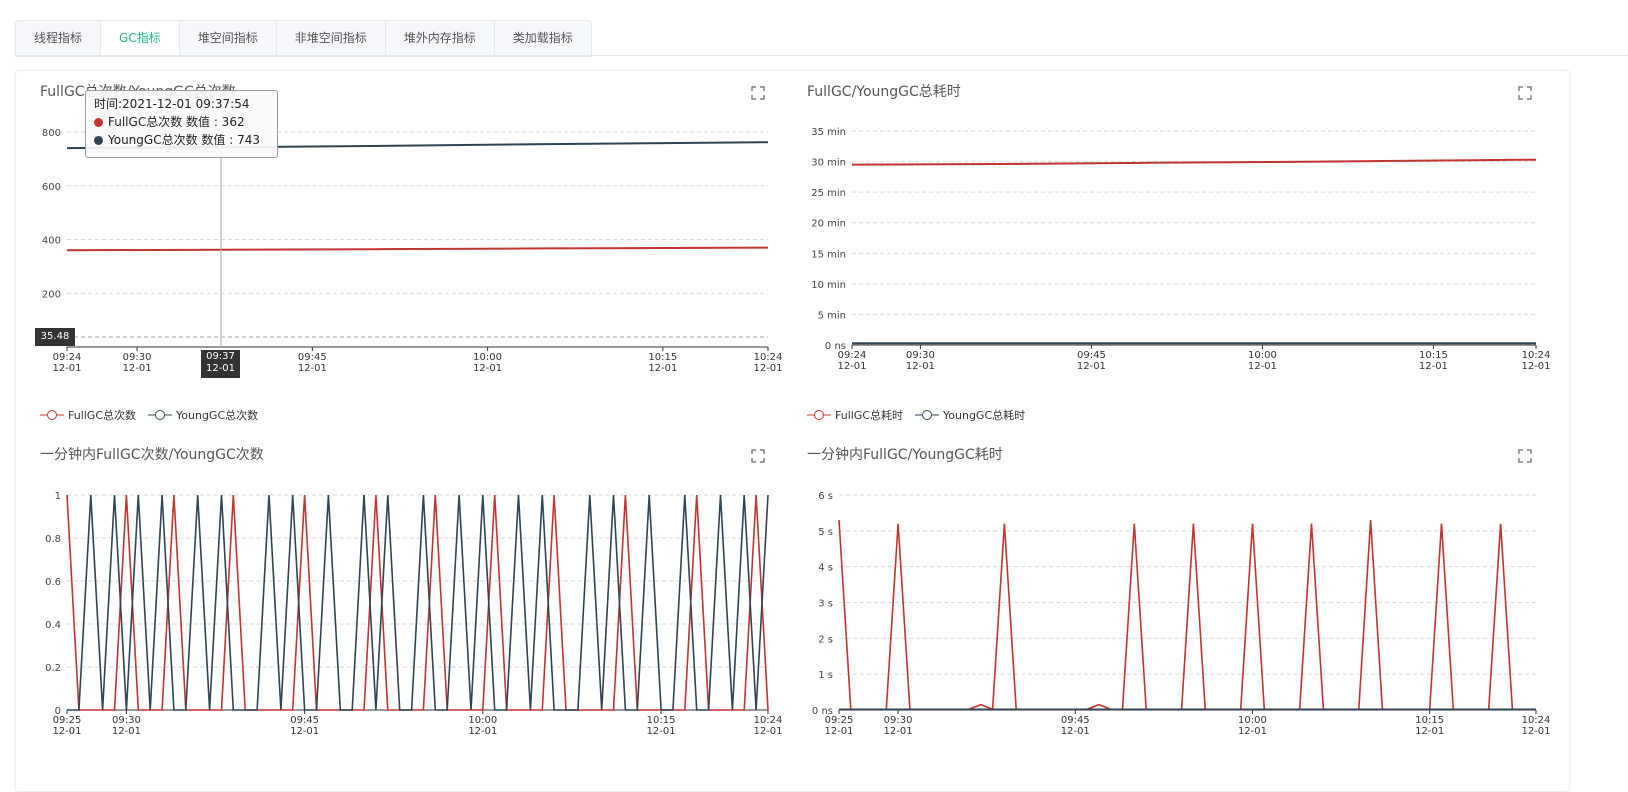 The image size is (1628, 792). Describe the element at coordinates (828, 132) in the screenshot. I see `y-tick-label: 35 min` at that location.